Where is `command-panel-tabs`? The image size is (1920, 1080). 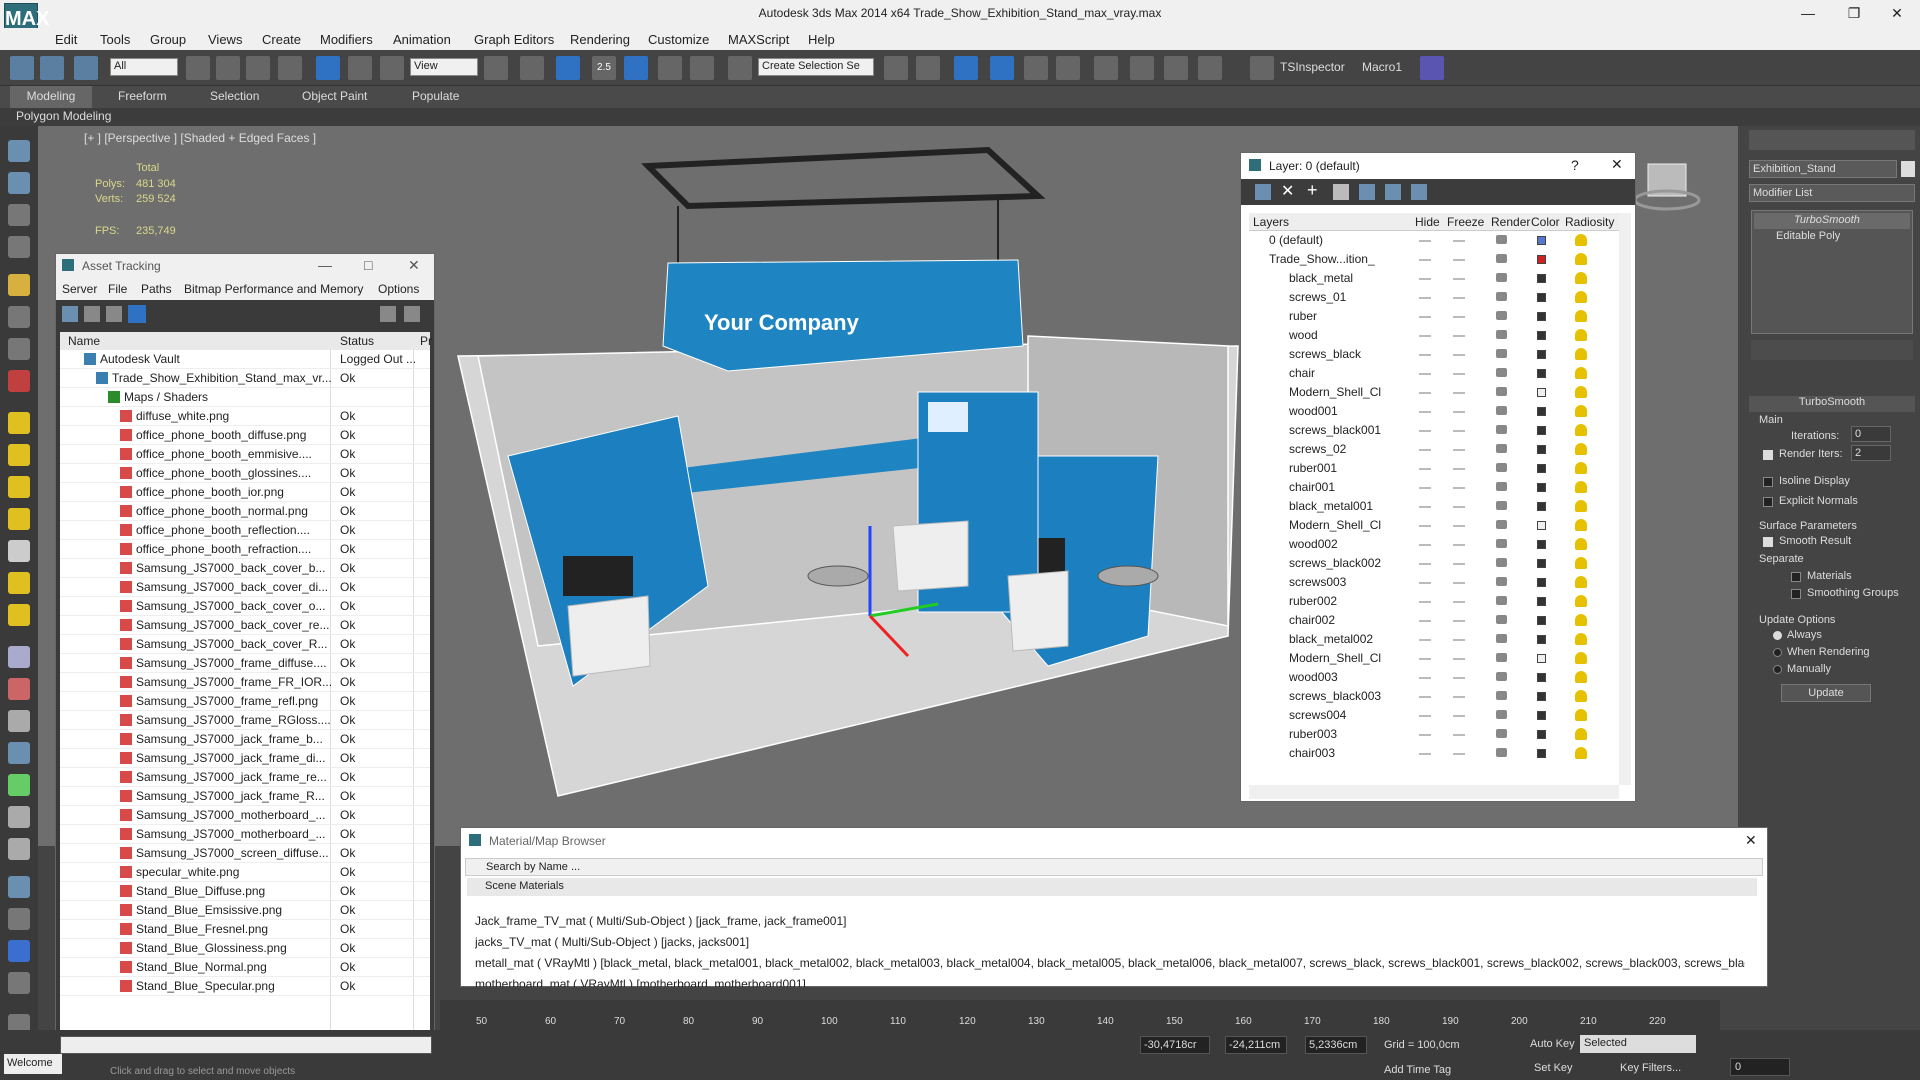
command-panel-tabs is located at coordinates (1832, 140).